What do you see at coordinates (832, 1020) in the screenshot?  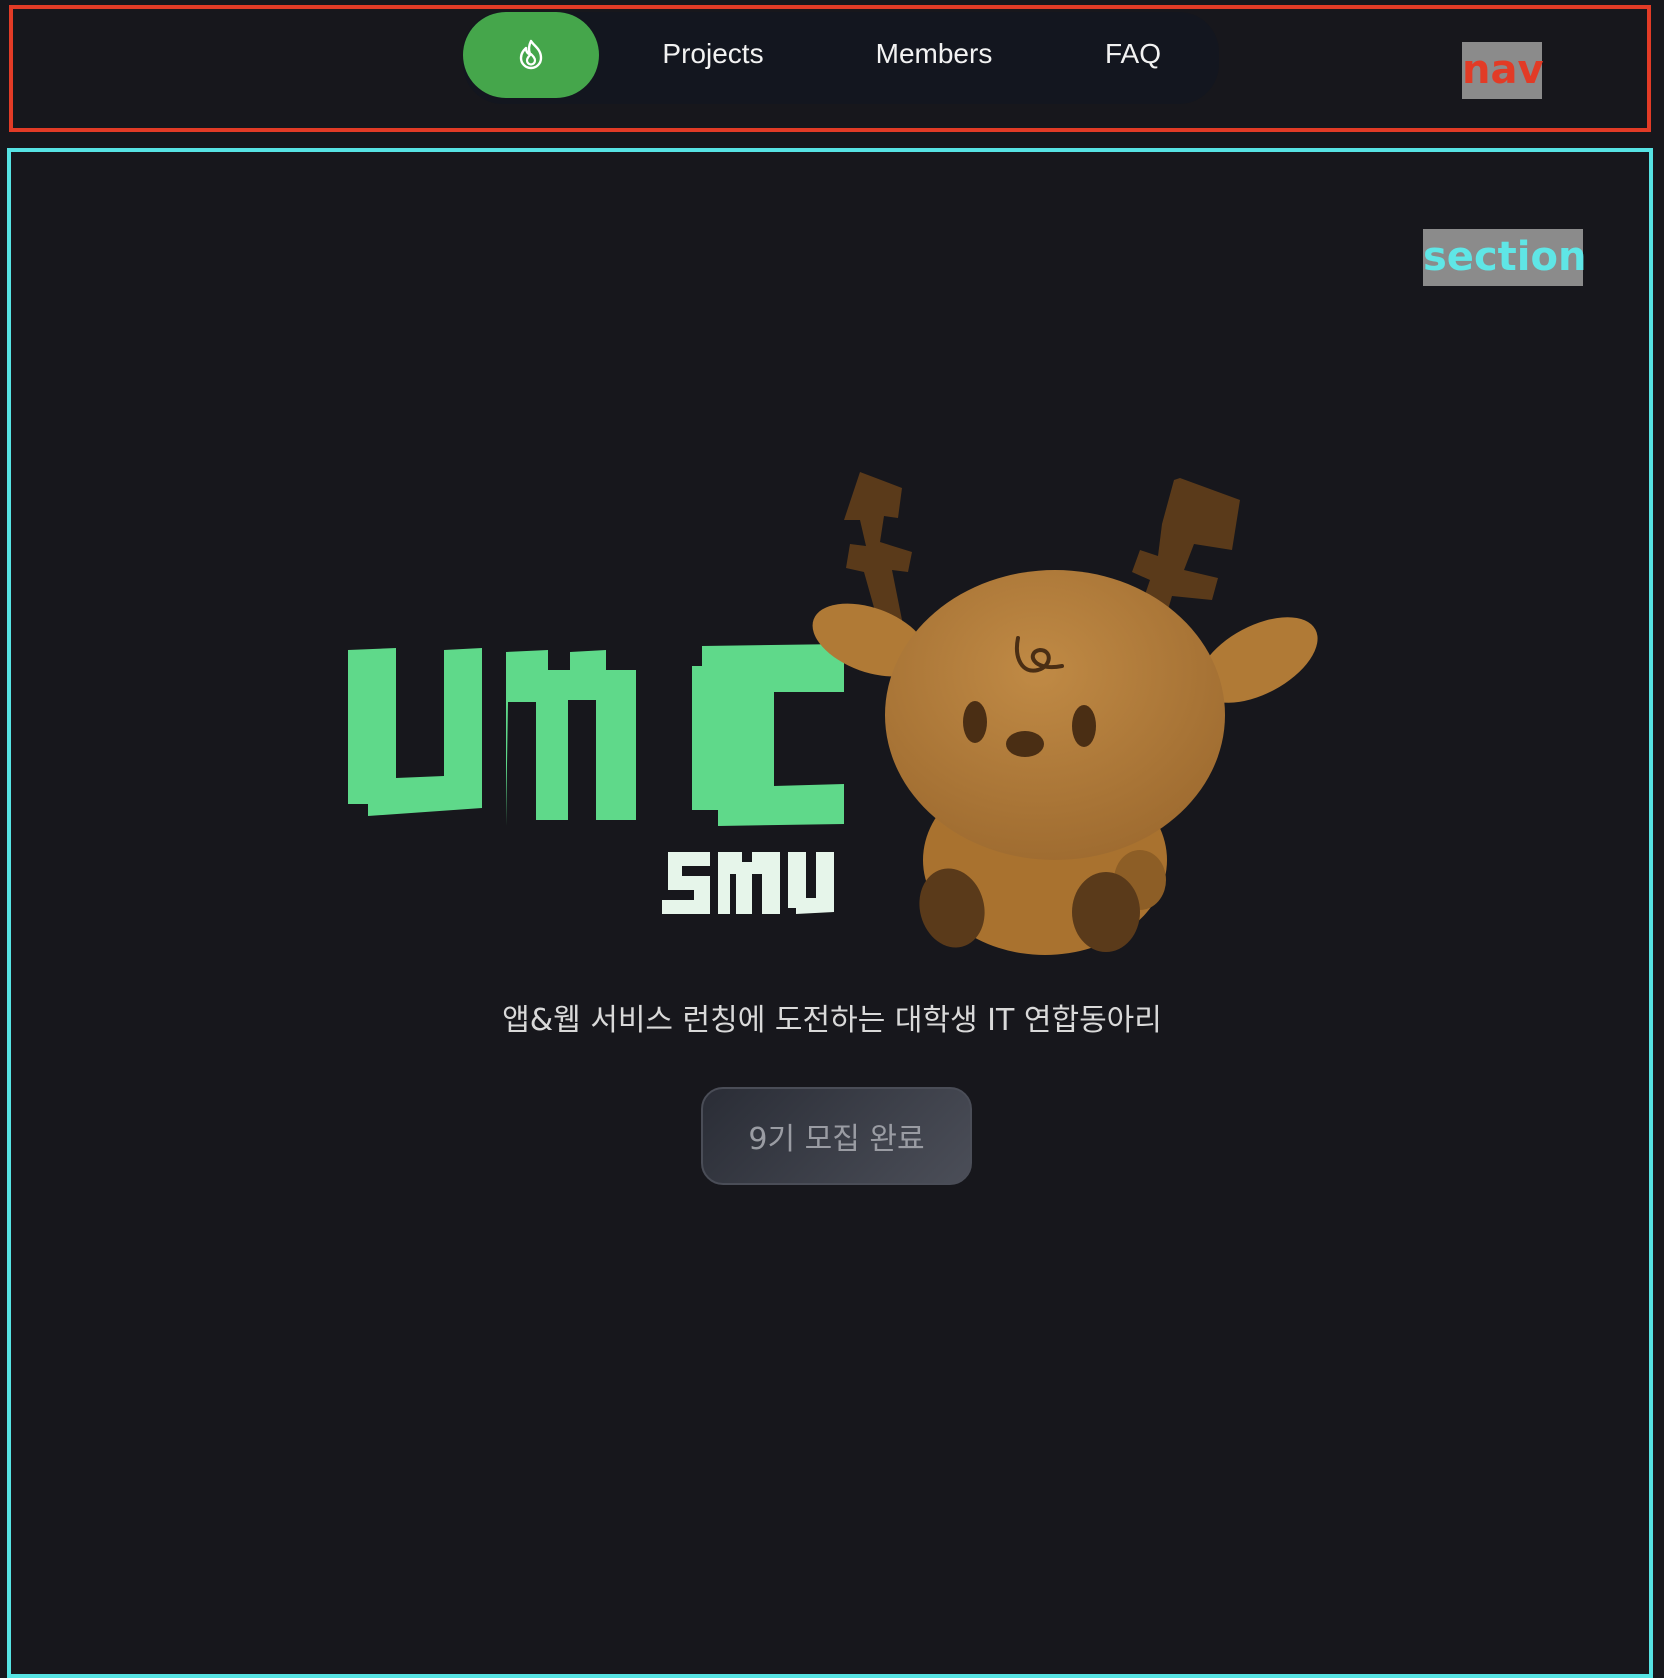 I see `hero-tagline: 앱&웹 서비스 런칭에 도전하는 대학생 IT 연합동아리` at bounding box center [832, 1020].